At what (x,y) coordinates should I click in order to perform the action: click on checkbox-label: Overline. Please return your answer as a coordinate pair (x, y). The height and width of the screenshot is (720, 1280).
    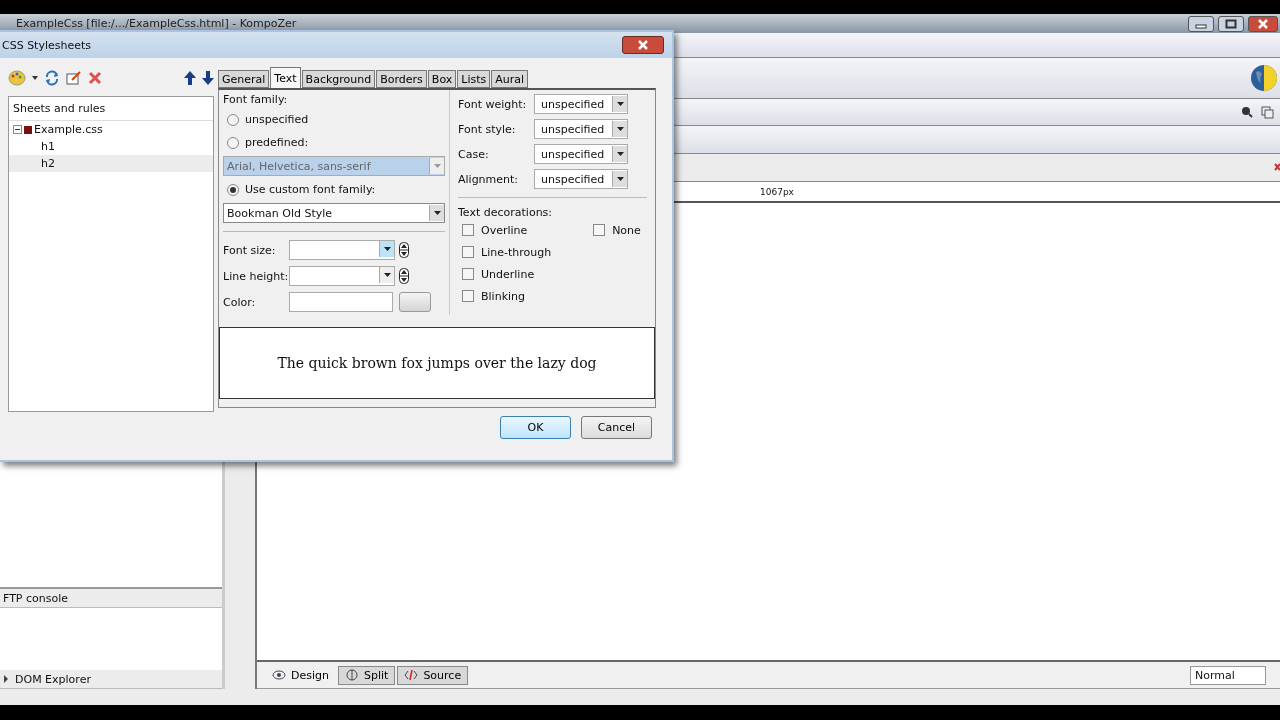
    Looking at the image, I should click on (504, 230).